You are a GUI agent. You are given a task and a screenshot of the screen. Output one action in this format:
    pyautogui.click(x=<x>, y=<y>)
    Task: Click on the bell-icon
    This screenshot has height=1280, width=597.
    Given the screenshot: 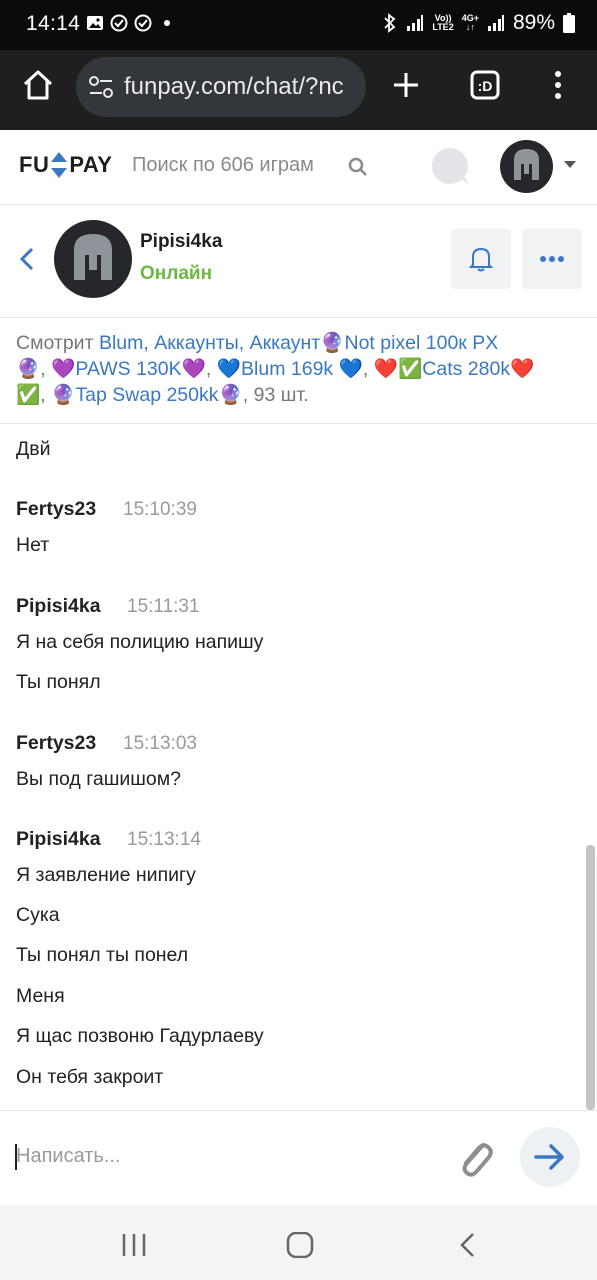 What is the action you would take?
    pyautogui.click(x=481, y=259)
    